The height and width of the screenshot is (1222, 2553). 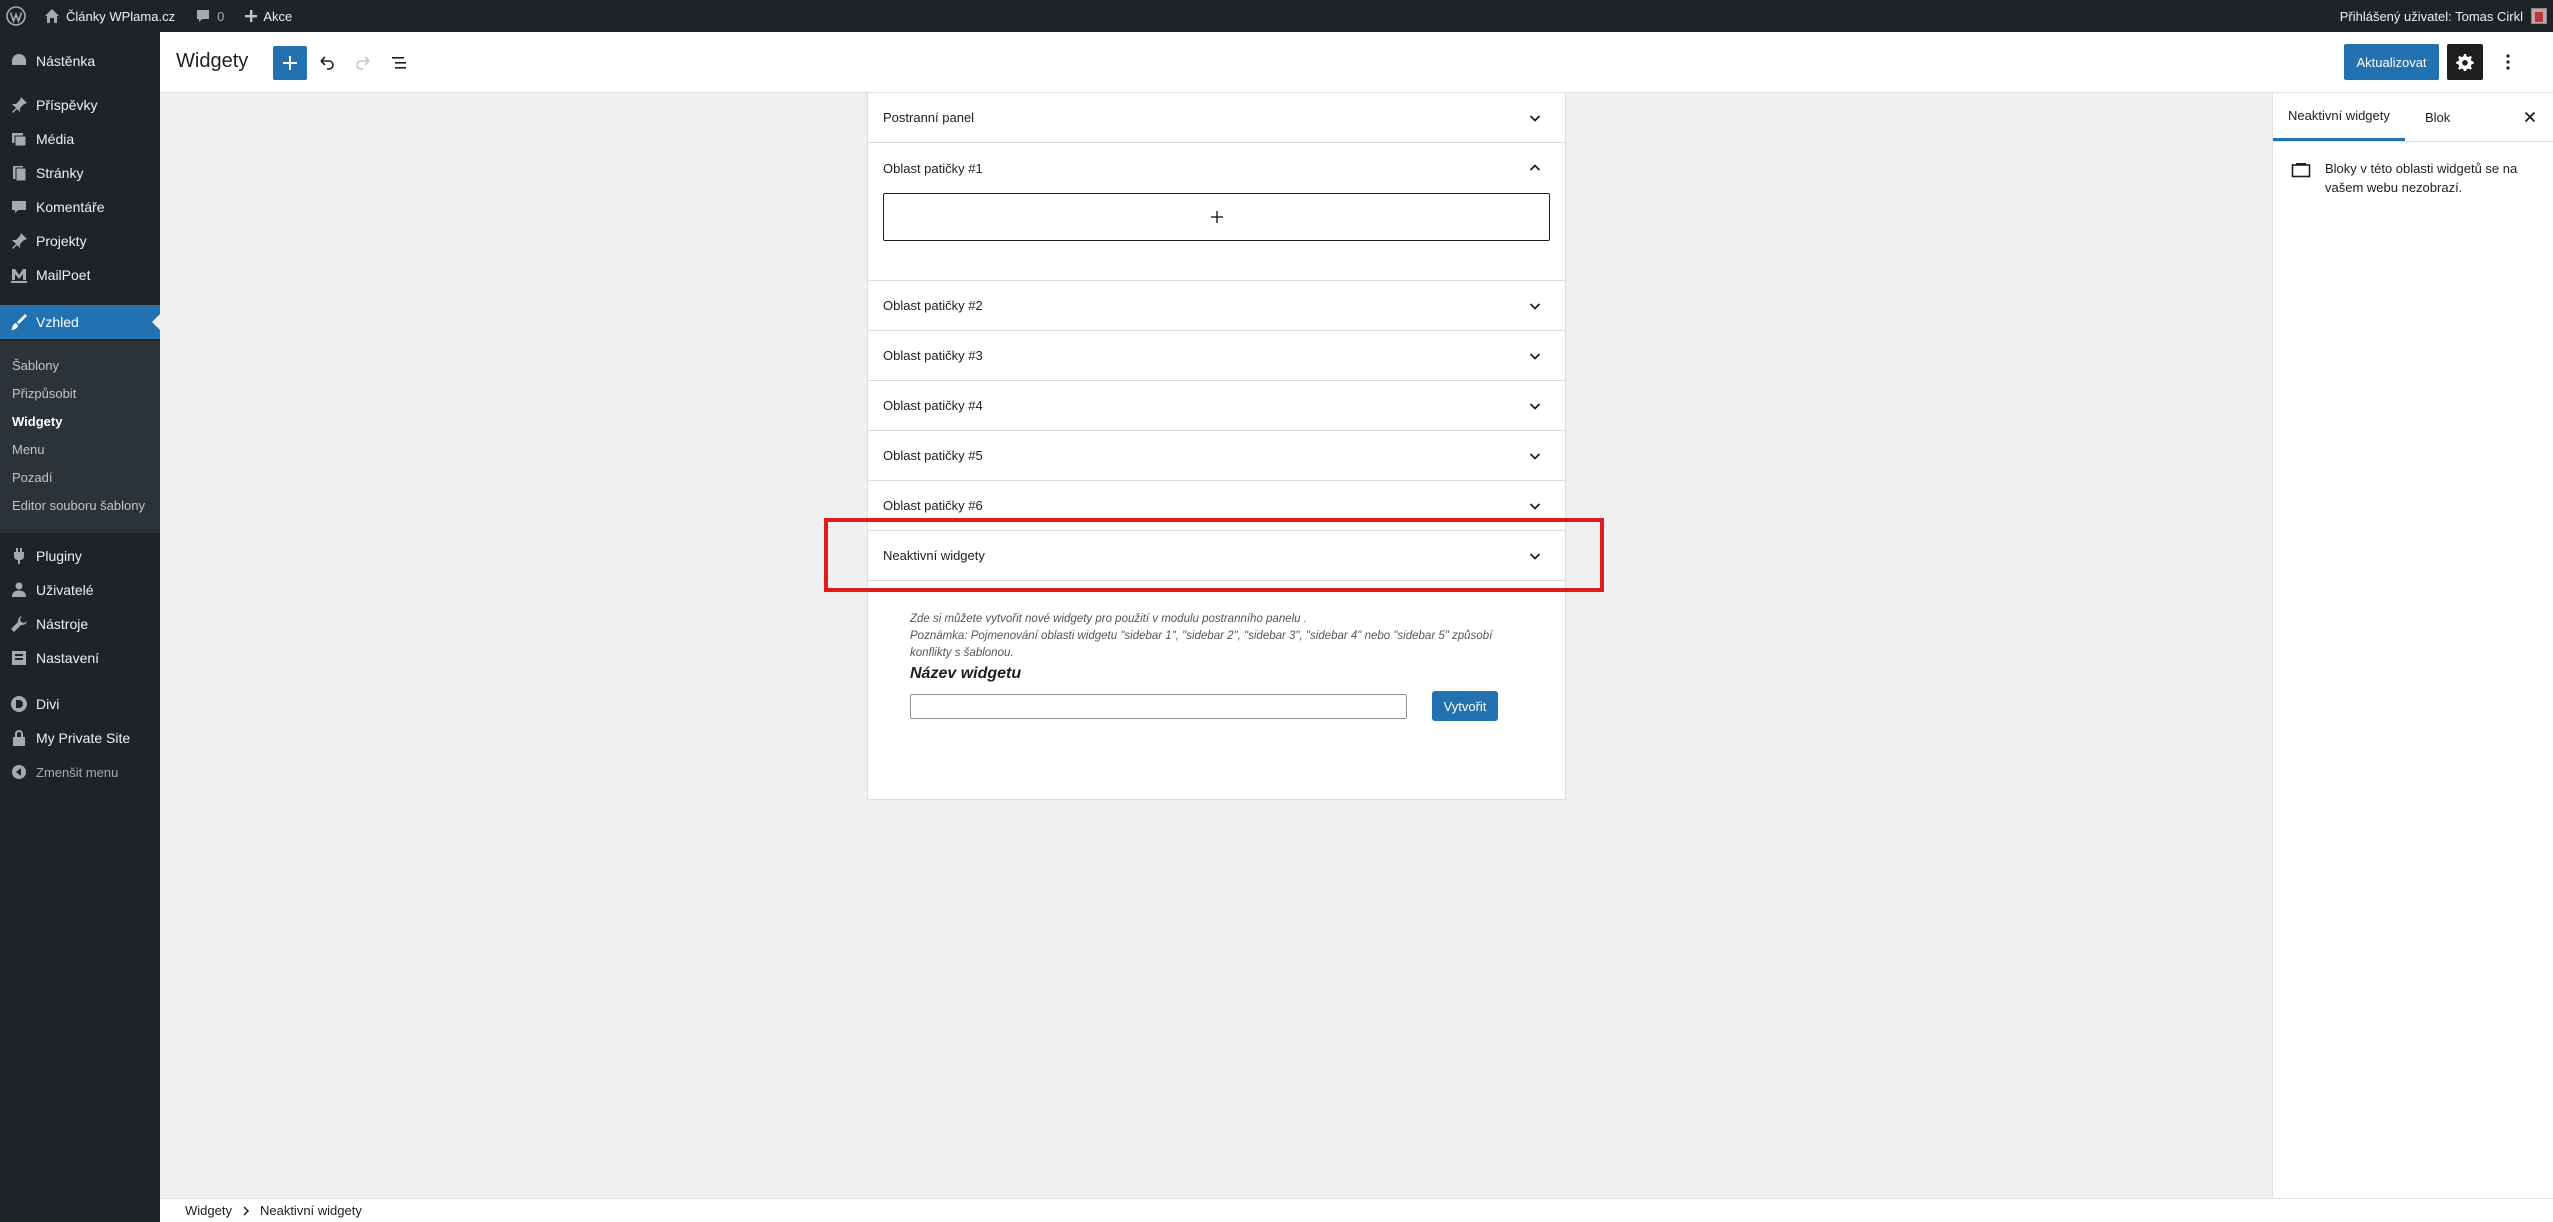 What do you see at coordinates (1535, 167) in the screenshot?
I see `chevron-up-icon` at bounding box center [1535, 167].